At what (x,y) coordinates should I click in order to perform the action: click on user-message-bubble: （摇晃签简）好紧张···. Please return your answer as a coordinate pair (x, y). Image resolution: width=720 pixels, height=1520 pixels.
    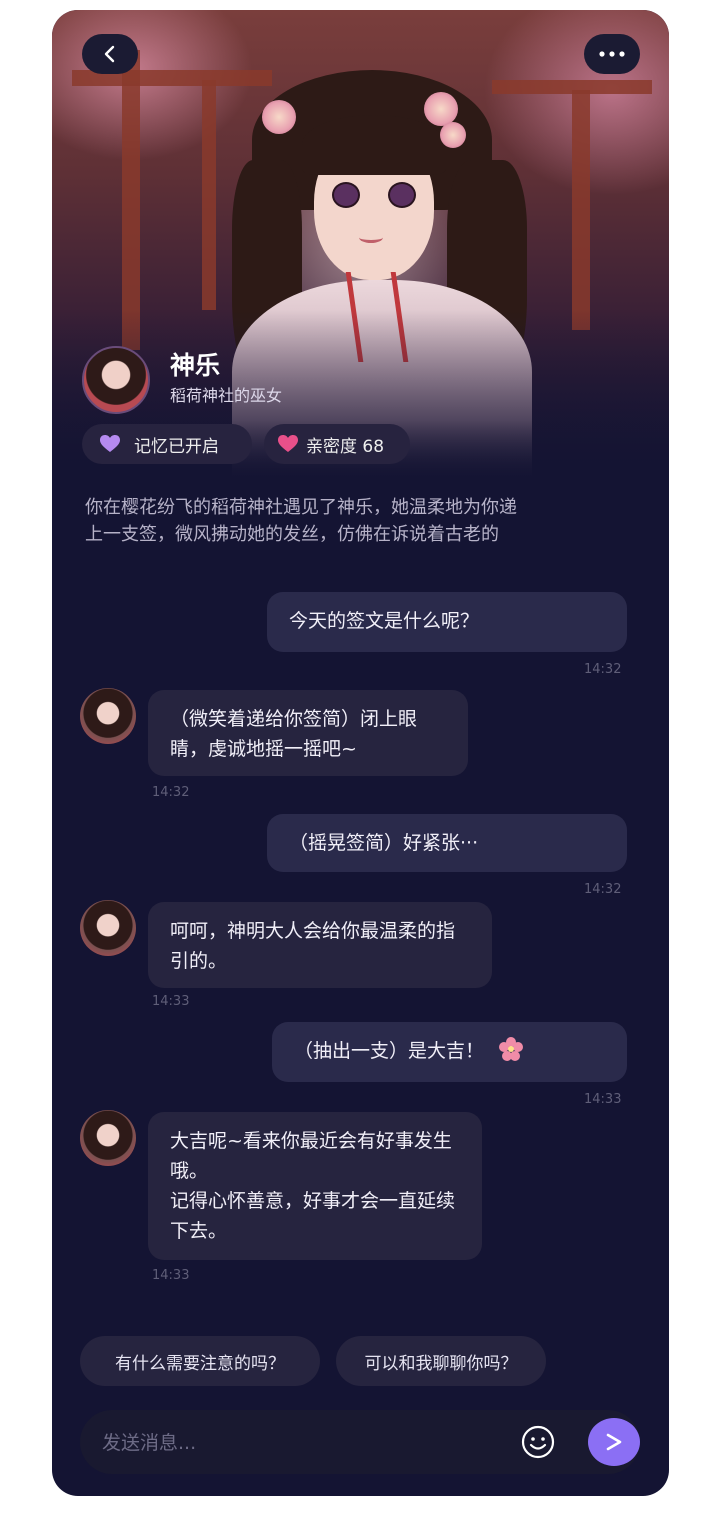
    Looking at the image, I should click on (447, 843).